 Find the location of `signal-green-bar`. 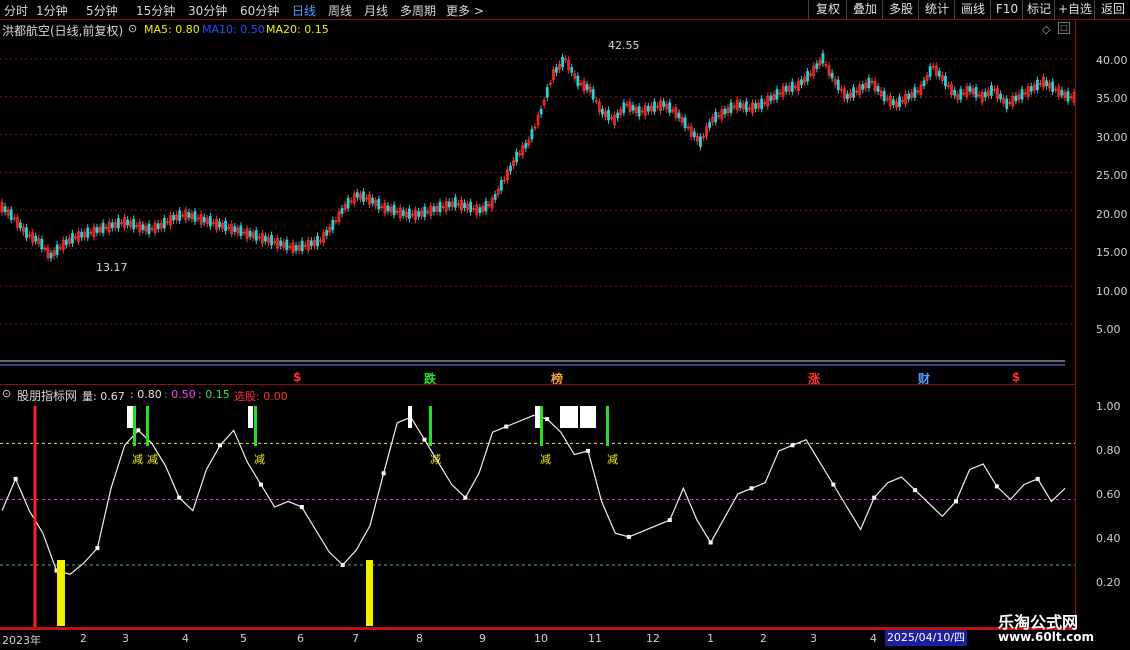

signal-green-bar is located at coordinates (607, 426).